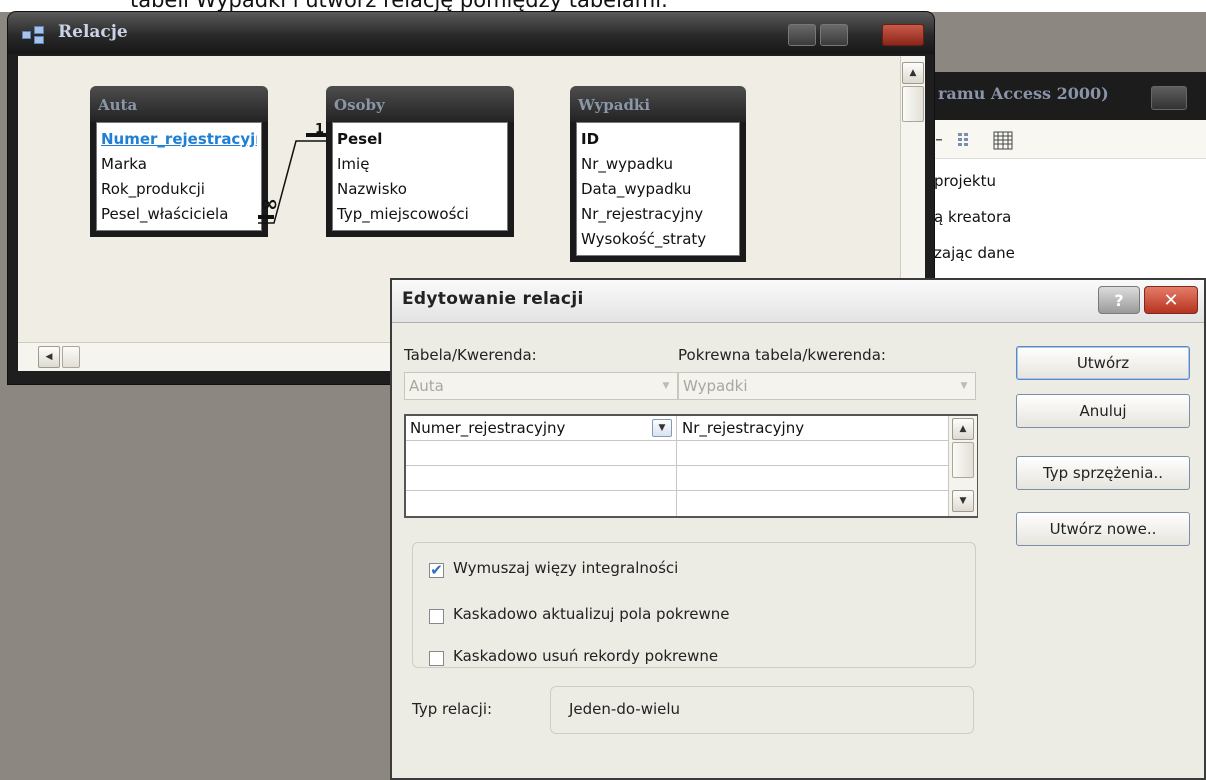  What do you see at coordinates (71, 357) in the screenshot?
I see `horizontal-scroll-thumb` at bounding box center [71, 357].